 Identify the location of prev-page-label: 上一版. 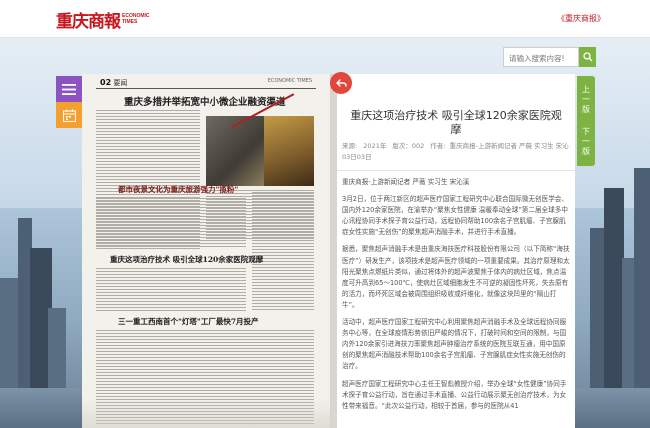
(586, 100).